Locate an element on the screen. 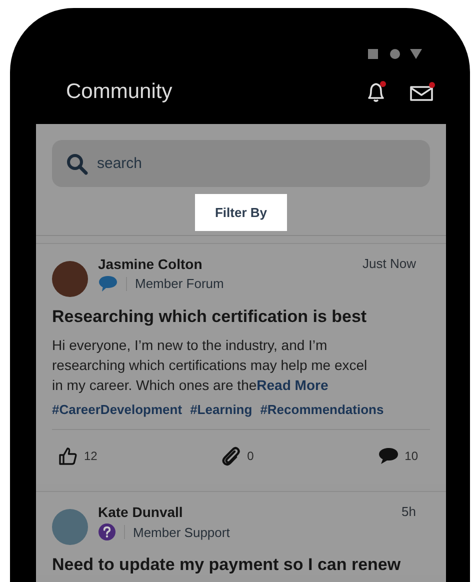 This screenshot has height=582, width=472. attachment-count: 0 is located at coordinates (250, 456).